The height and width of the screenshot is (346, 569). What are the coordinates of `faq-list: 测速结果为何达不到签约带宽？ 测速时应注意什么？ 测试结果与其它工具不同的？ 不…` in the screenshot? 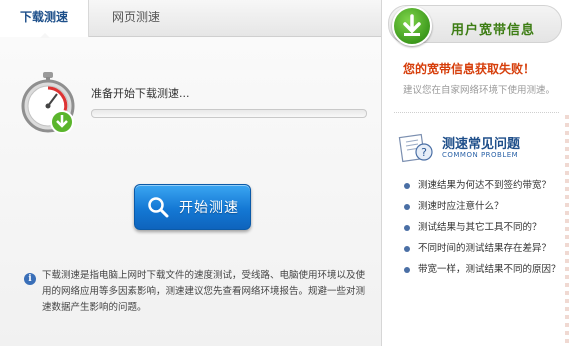 It's located at (482, 230).